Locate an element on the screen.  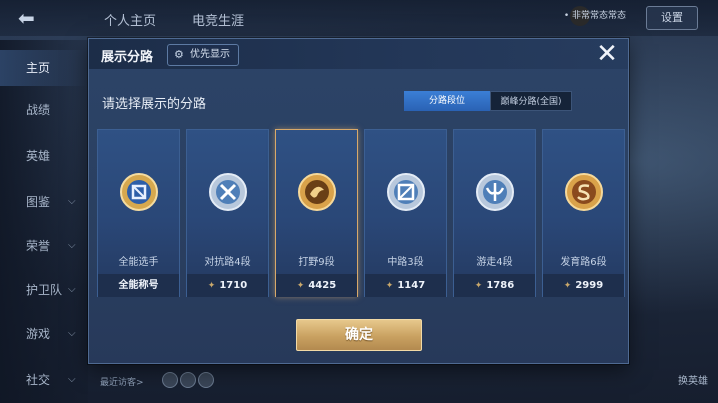
priority-display-button: ⚙ 优先显示 is located at coordinates (203, 55).